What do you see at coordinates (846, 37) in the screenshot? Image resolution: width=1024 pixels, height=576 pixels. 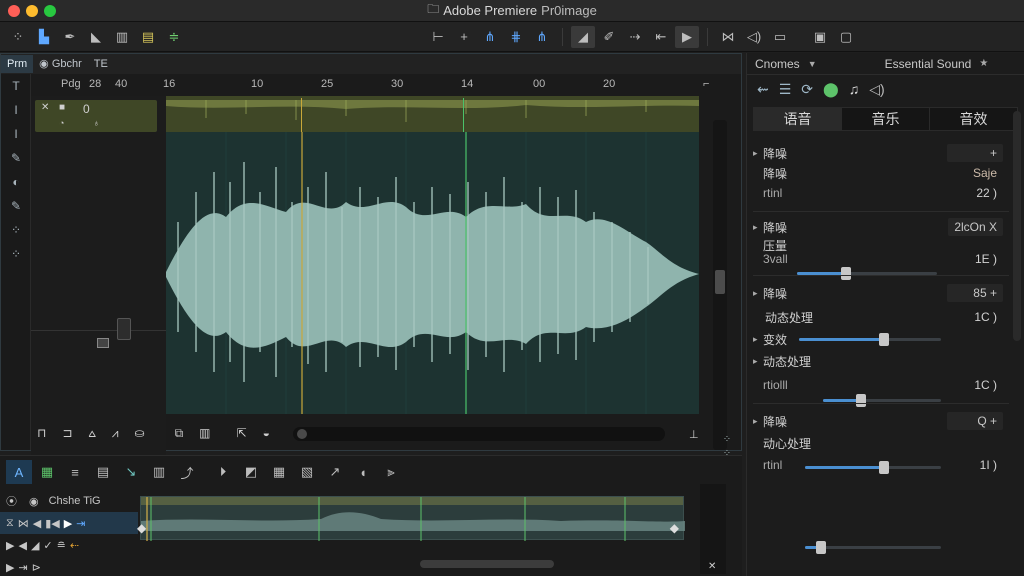 I see `square-icon: ▢` at bounding box center [846, 37].